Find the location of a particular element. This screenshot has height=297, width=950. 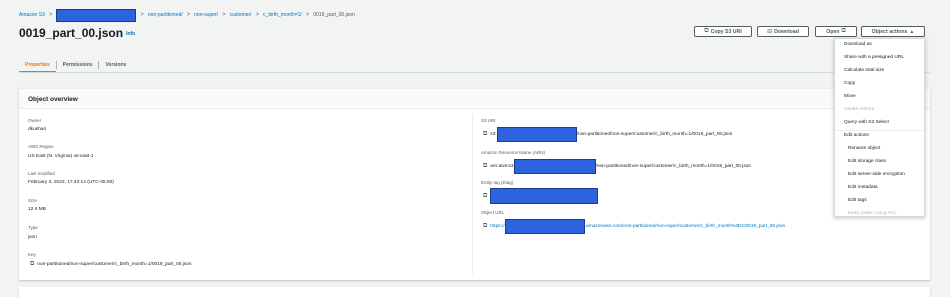

panel-title: Object overview is located at coordinates (53, 99).